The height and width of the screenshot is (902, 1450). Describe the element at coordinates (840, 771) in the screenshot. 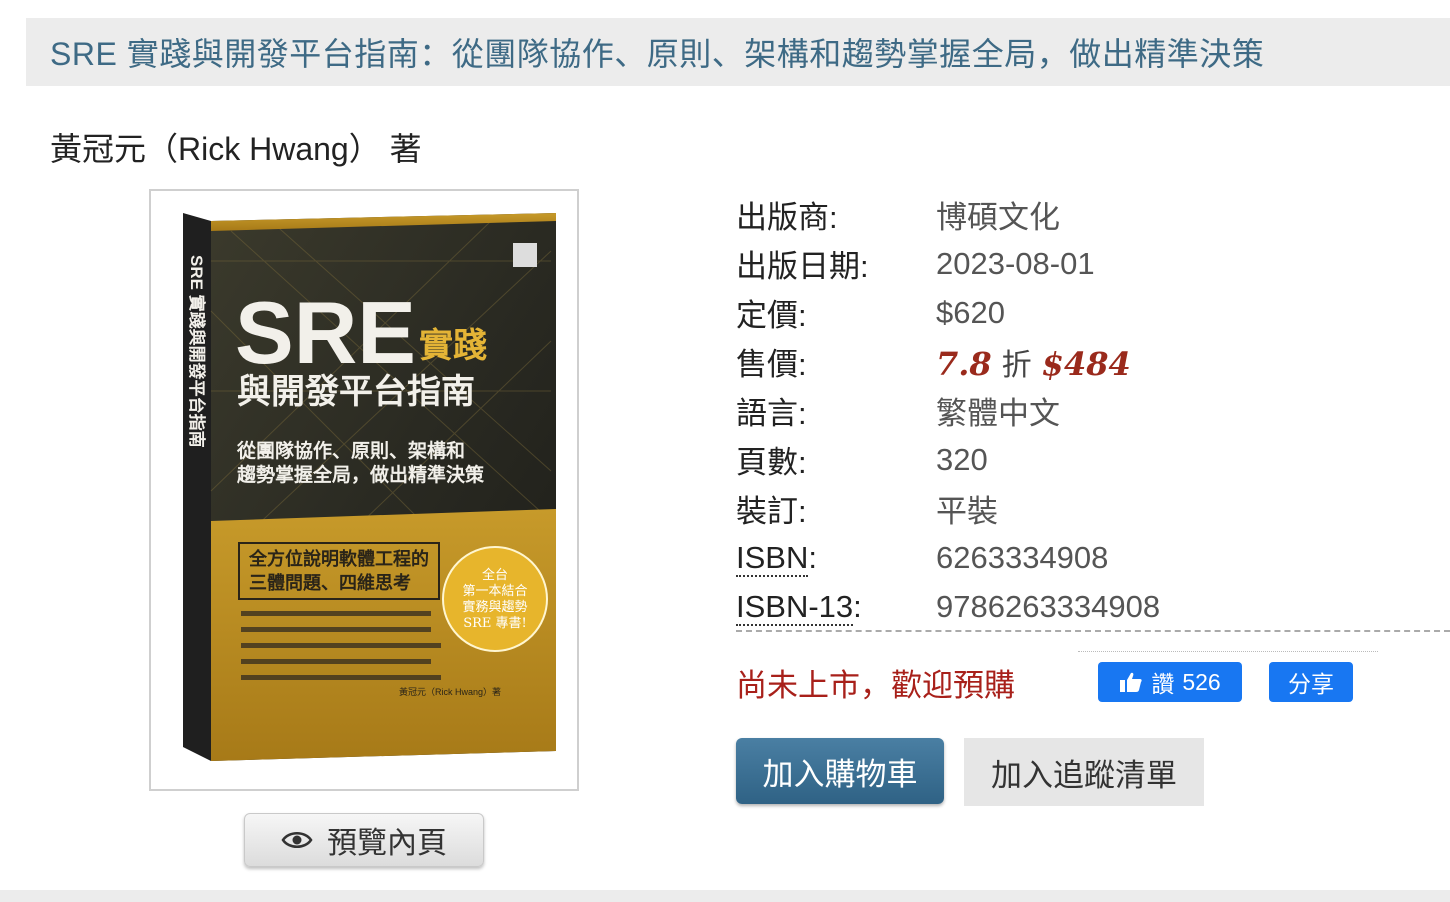

I see `add-to-cart-button: 加入購物車` at that location.